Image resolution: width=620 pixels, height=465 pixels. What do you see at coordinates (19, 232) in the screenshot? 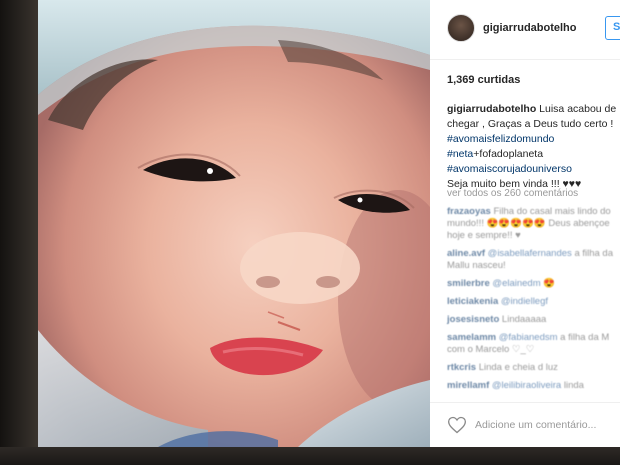
I see `monitor-bezel-left` at bounding box center [19, 232].